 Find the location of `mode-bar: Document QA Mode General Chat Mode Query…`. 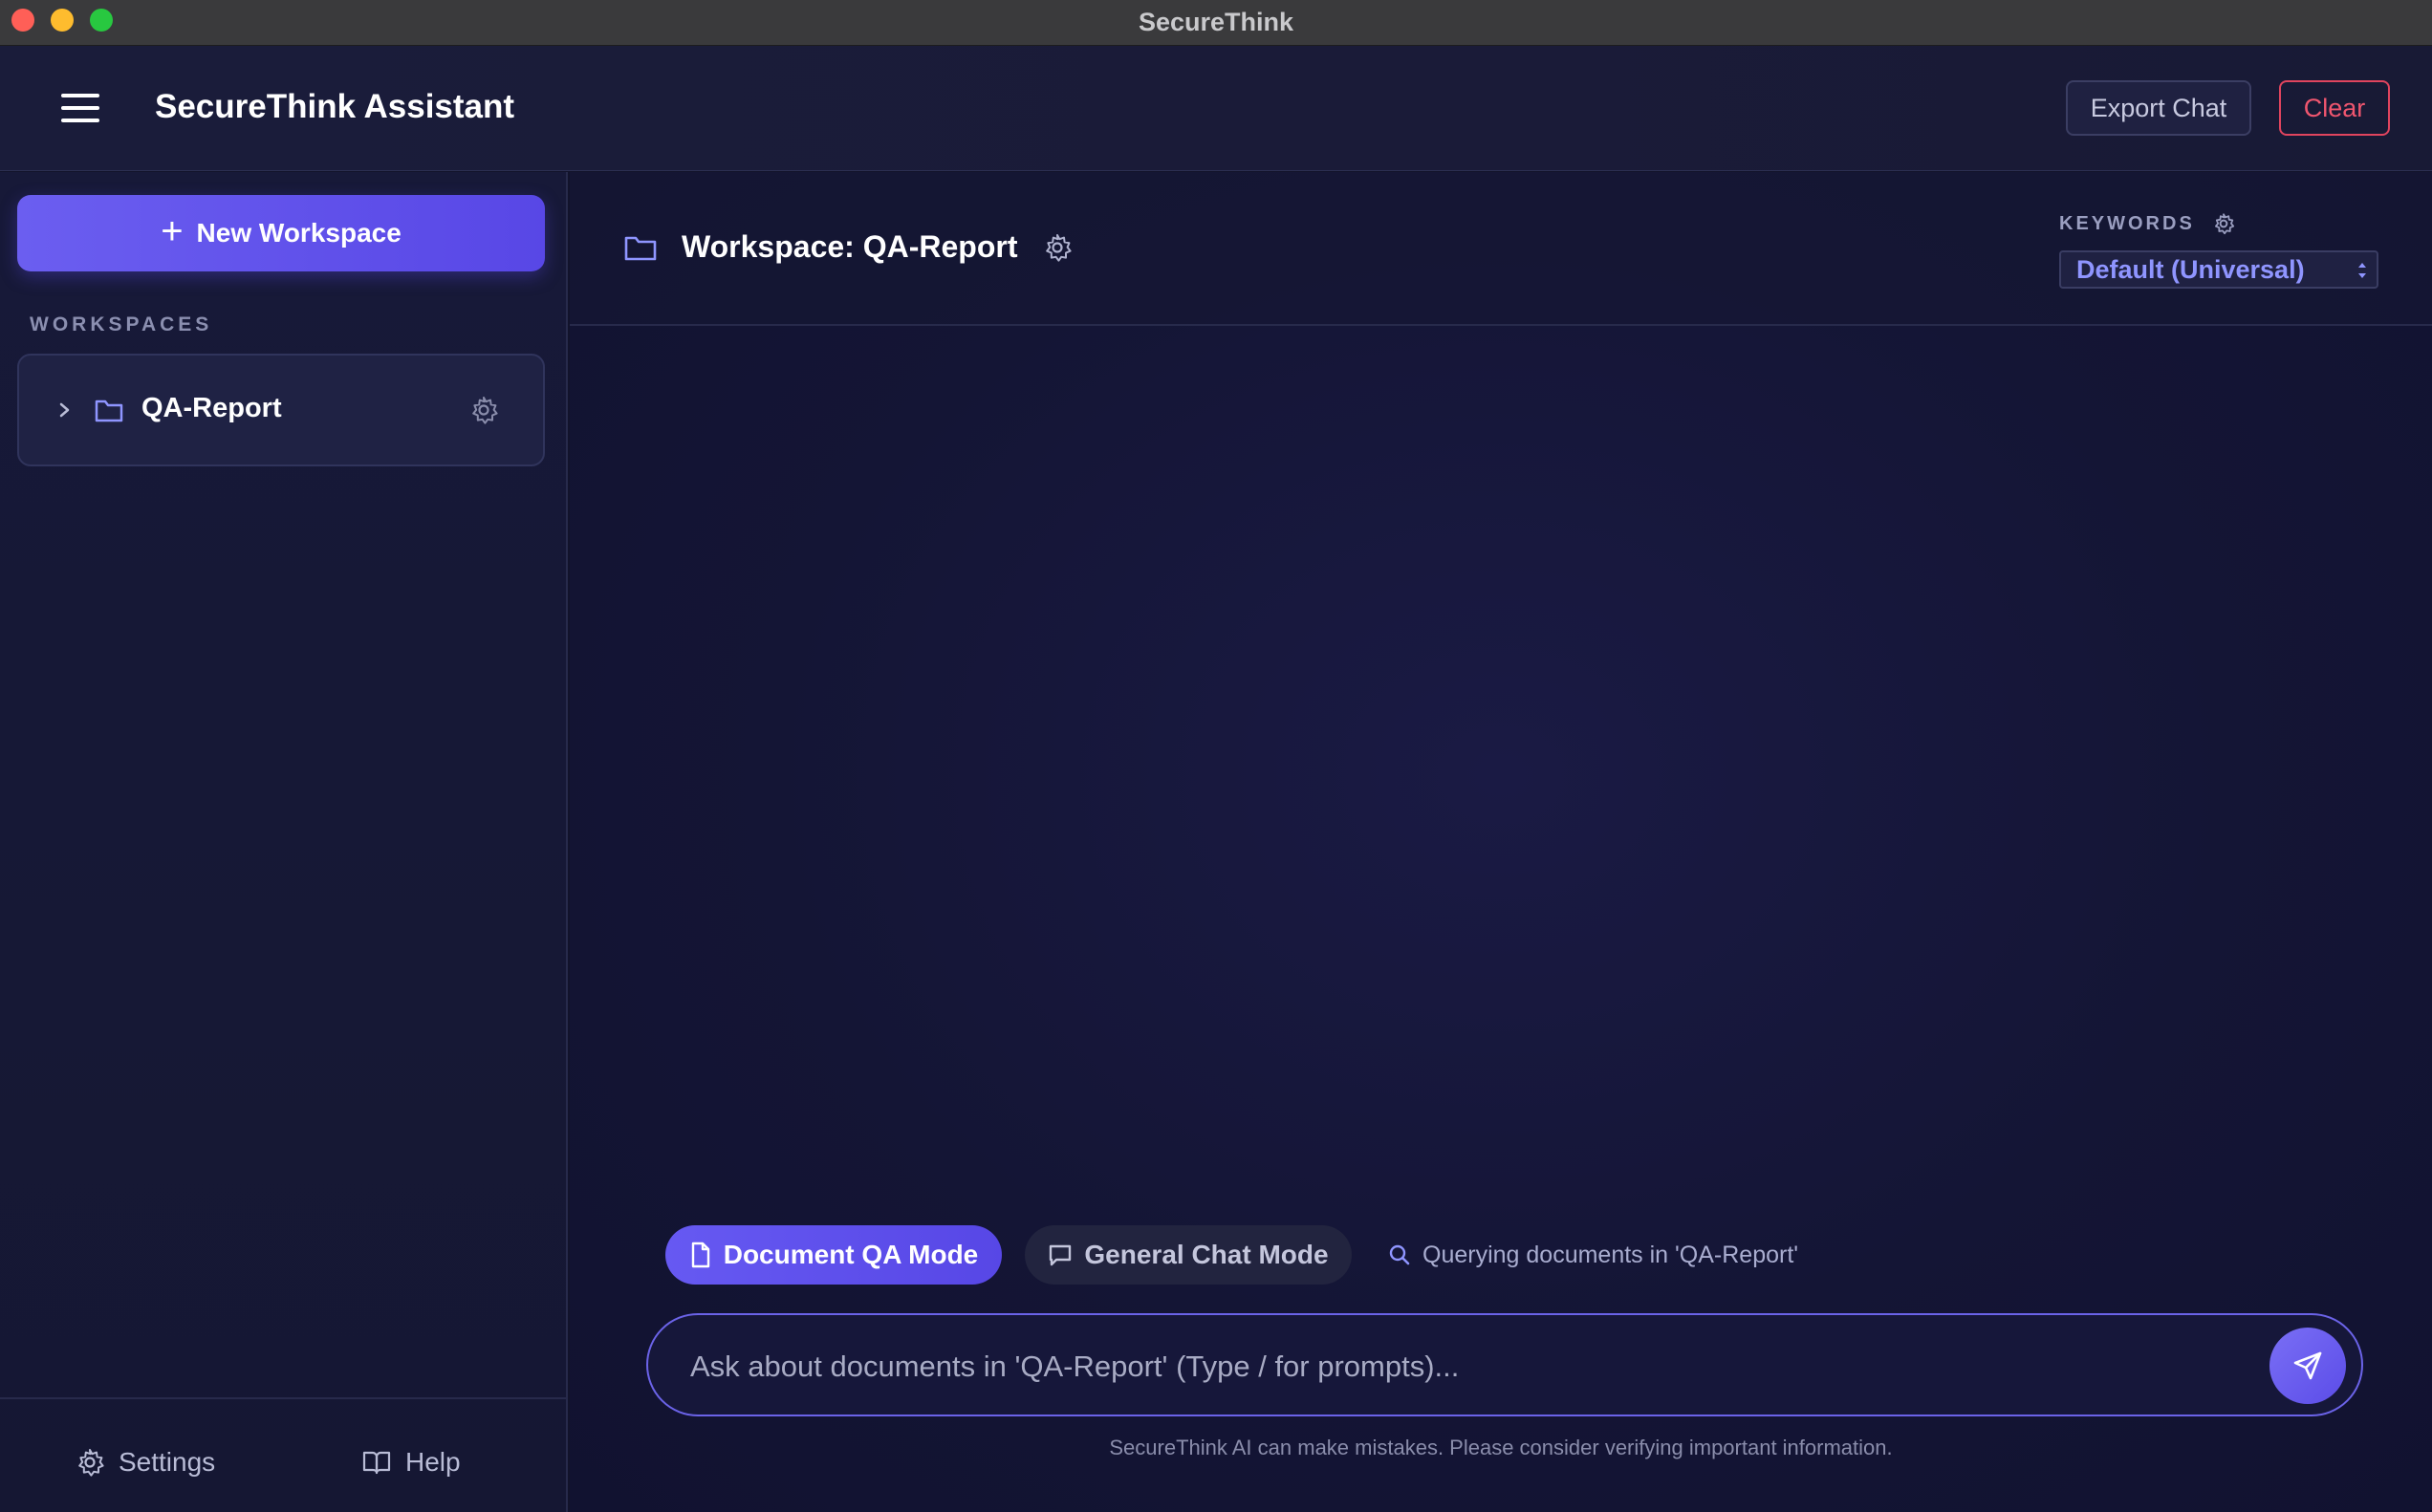

mode-bar: Document QA Mode General Chat Mode Query… is located at coordinates (1231, 1255).